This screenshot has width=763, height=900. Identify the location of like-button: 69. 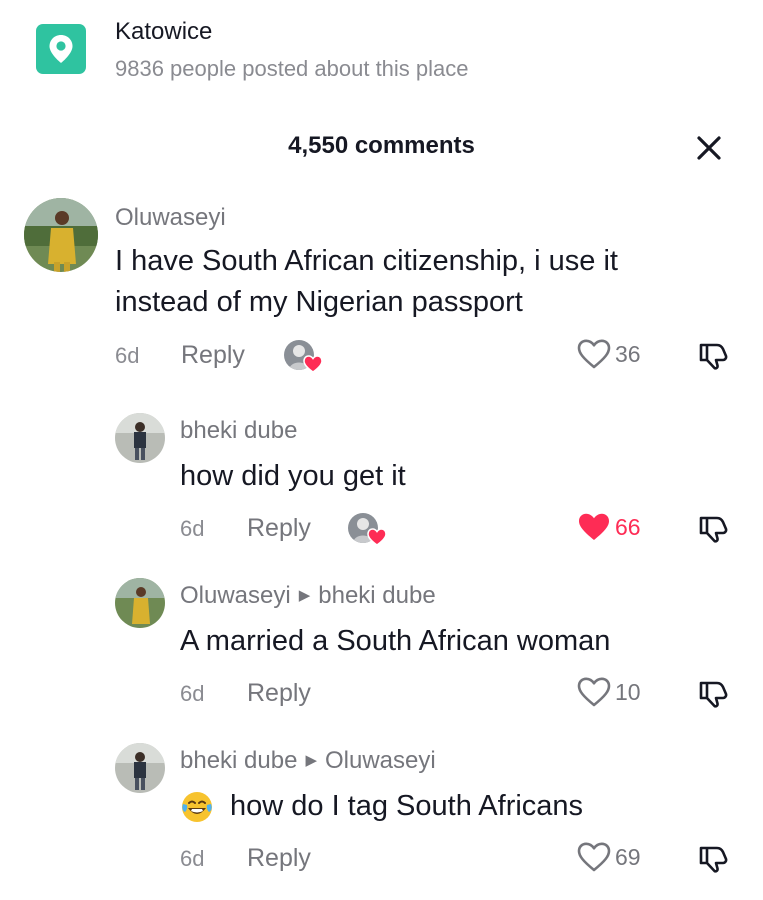
(609, 857).